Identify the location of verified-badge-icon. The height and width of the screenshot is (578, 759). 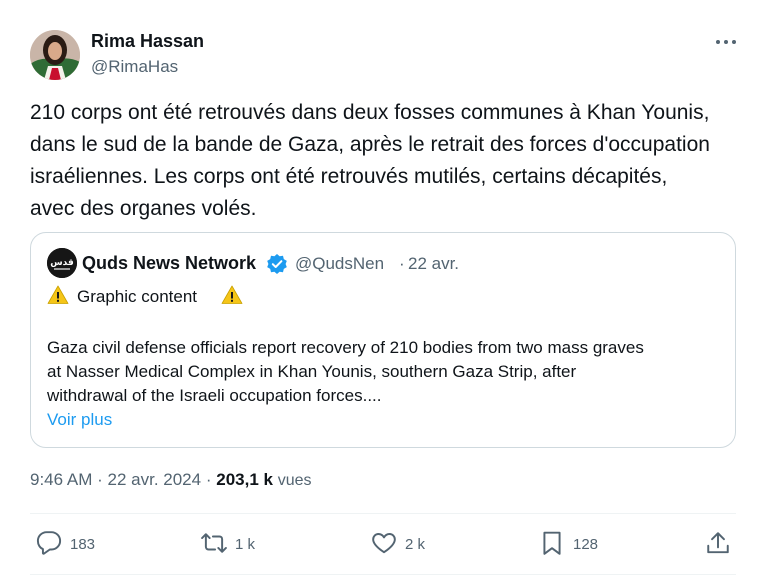
(277, 264).